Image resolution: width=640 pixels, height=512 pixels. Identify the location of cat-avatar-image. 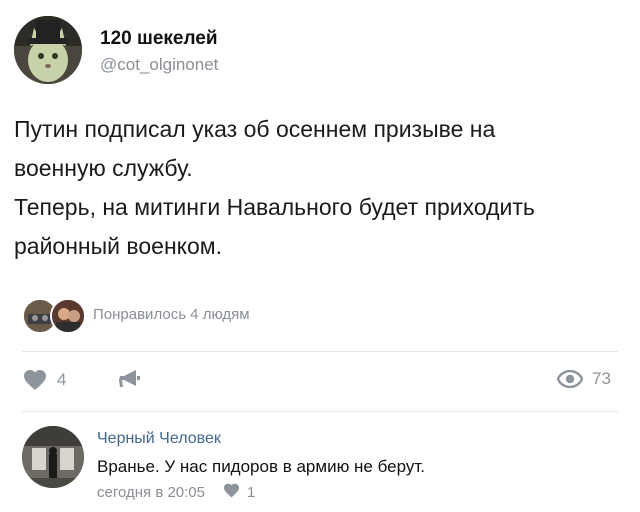
(48, 50).